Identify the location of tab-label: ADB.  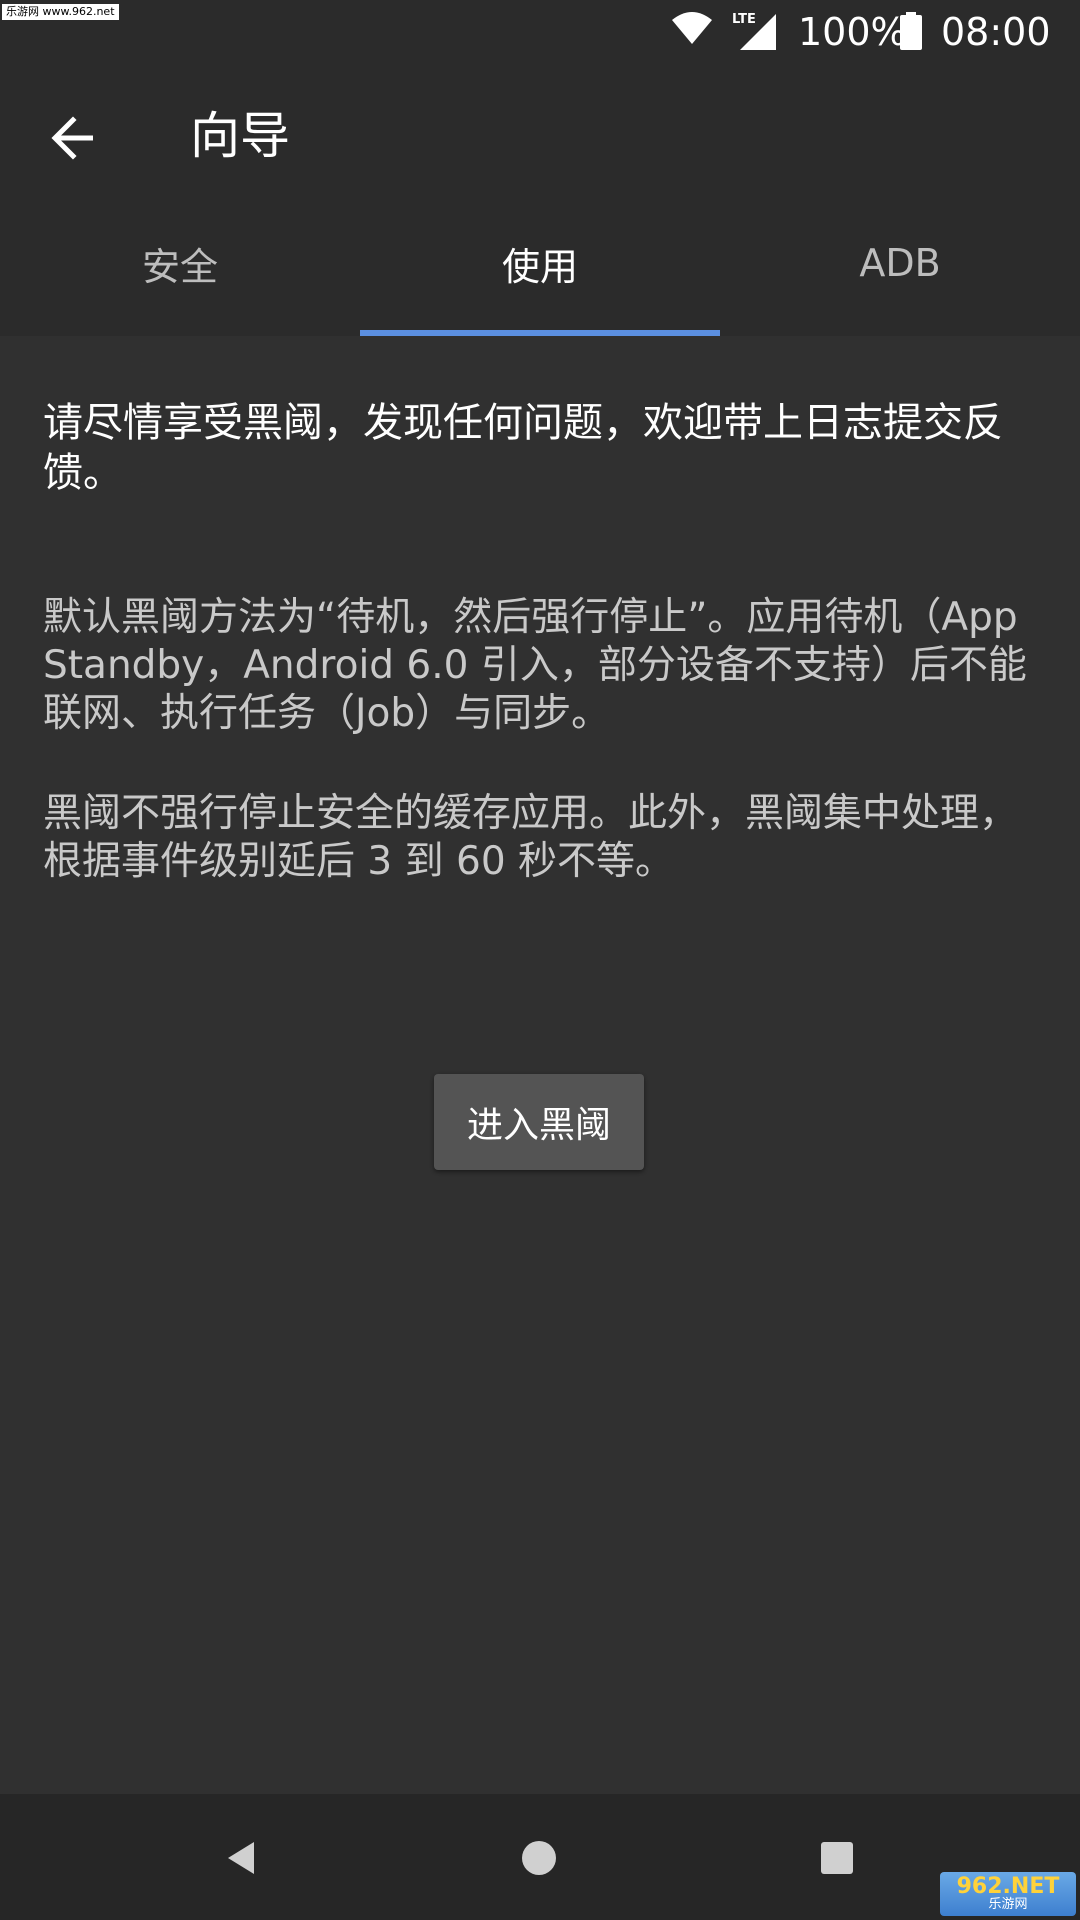
(900, 263).